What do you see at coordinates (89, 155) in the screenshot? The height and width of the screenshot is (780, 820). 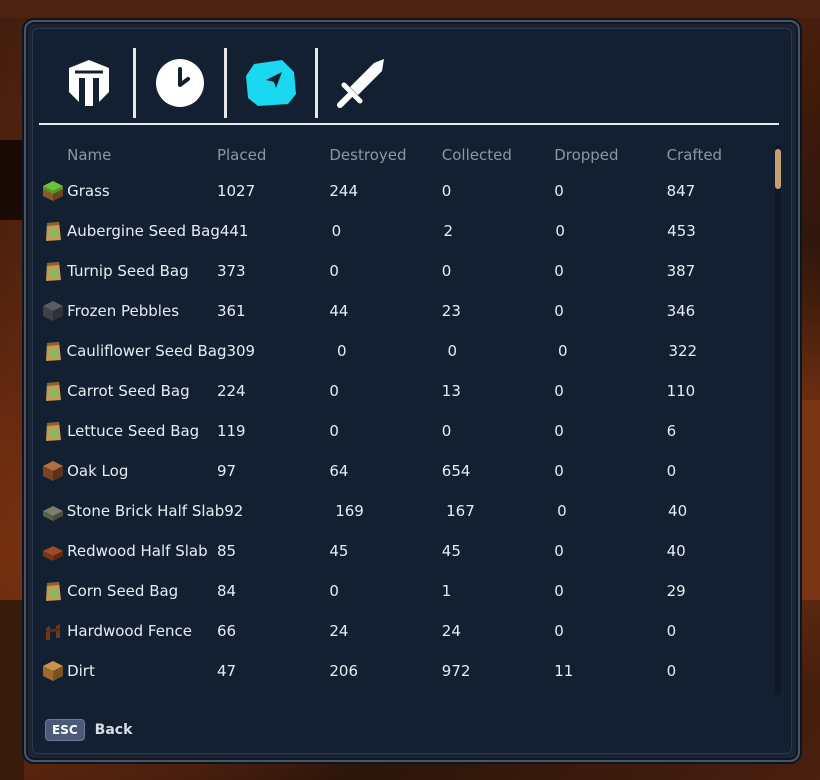 I see `column-header-name: Name` at bounding box center [89, 155].